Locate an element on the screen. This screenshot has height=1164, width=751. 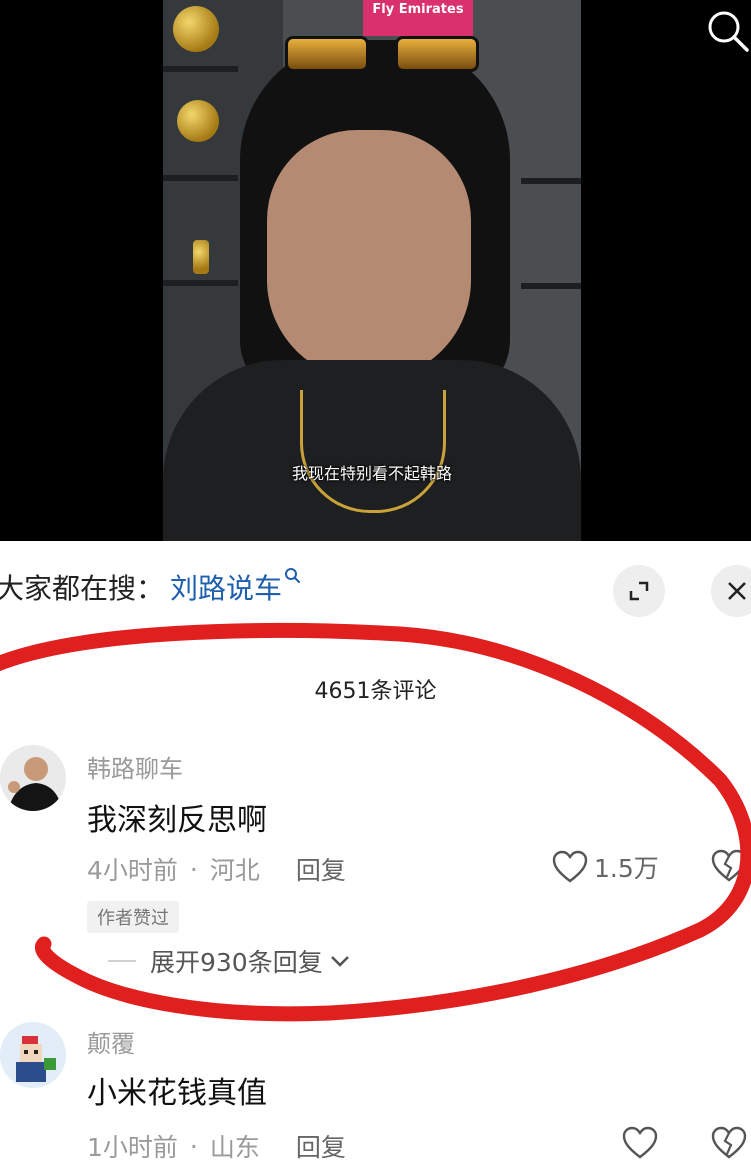
comment-time: 4小时前 is located at coordinates (132, 870).